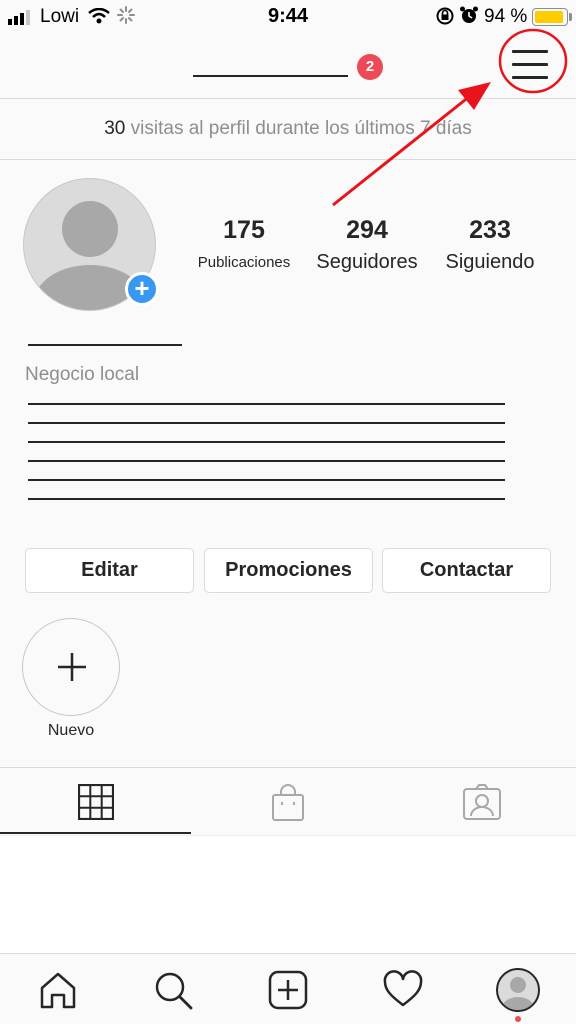  I want to click on nav-search, so click(172, 989).